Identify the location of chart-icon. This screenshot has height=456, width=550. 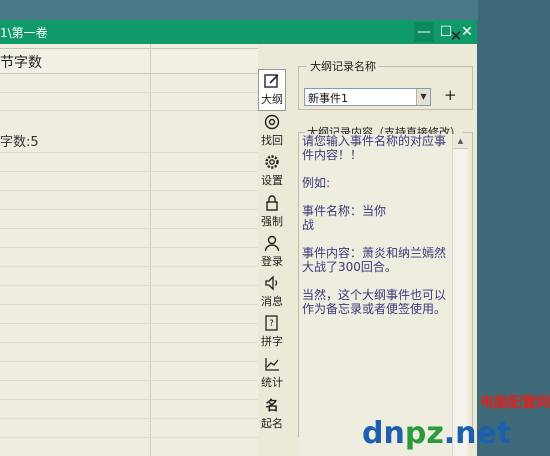
(272, 364).